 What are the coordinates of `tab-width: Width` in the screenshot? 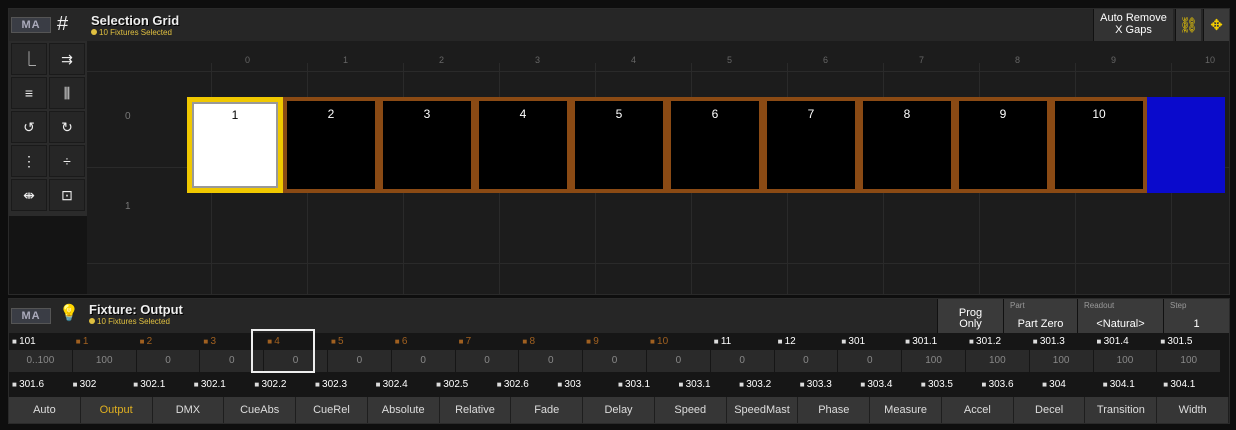 It's located at (1193, 410).